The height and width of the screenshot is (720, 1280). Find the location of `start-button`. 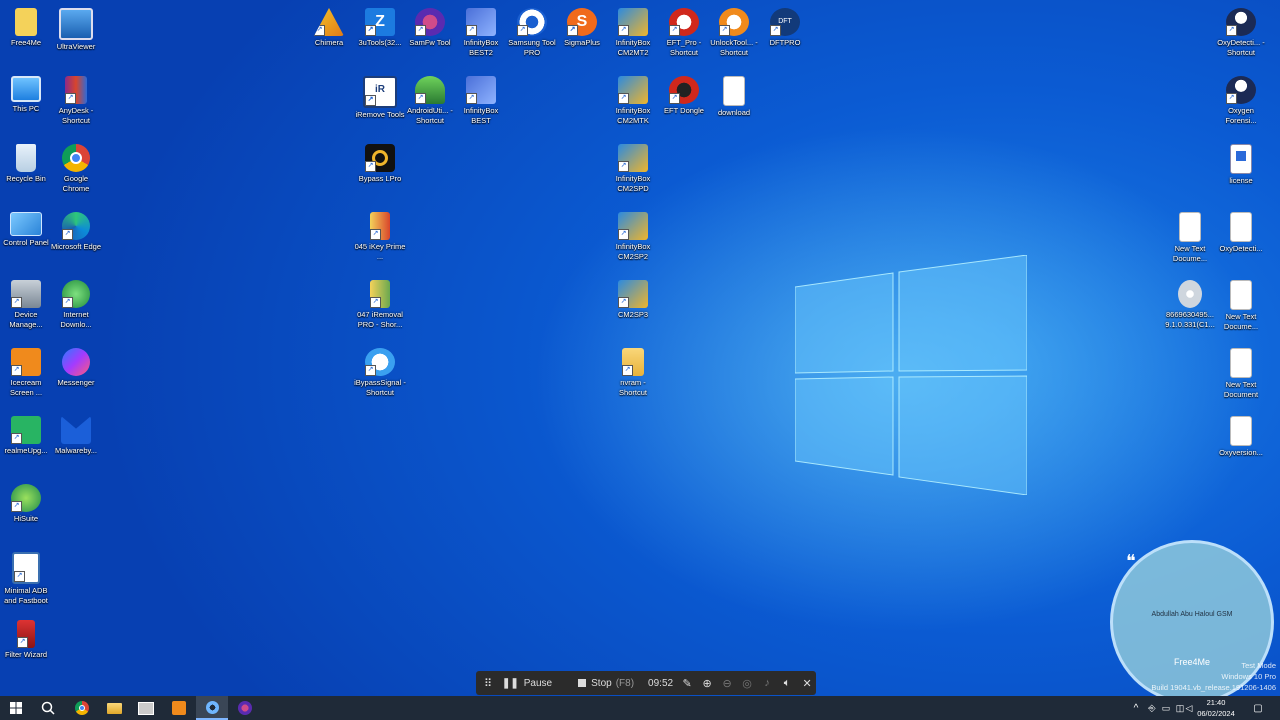

start-button is located at coordinates (16, 708).